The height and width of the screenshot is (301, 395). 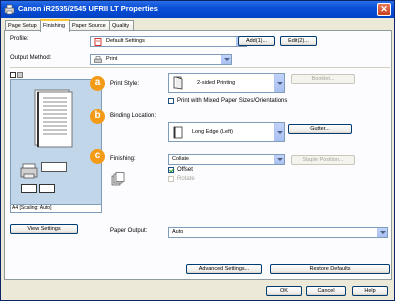 I want to click on output-method-label: Output Method:, so click(x=31, y=58).